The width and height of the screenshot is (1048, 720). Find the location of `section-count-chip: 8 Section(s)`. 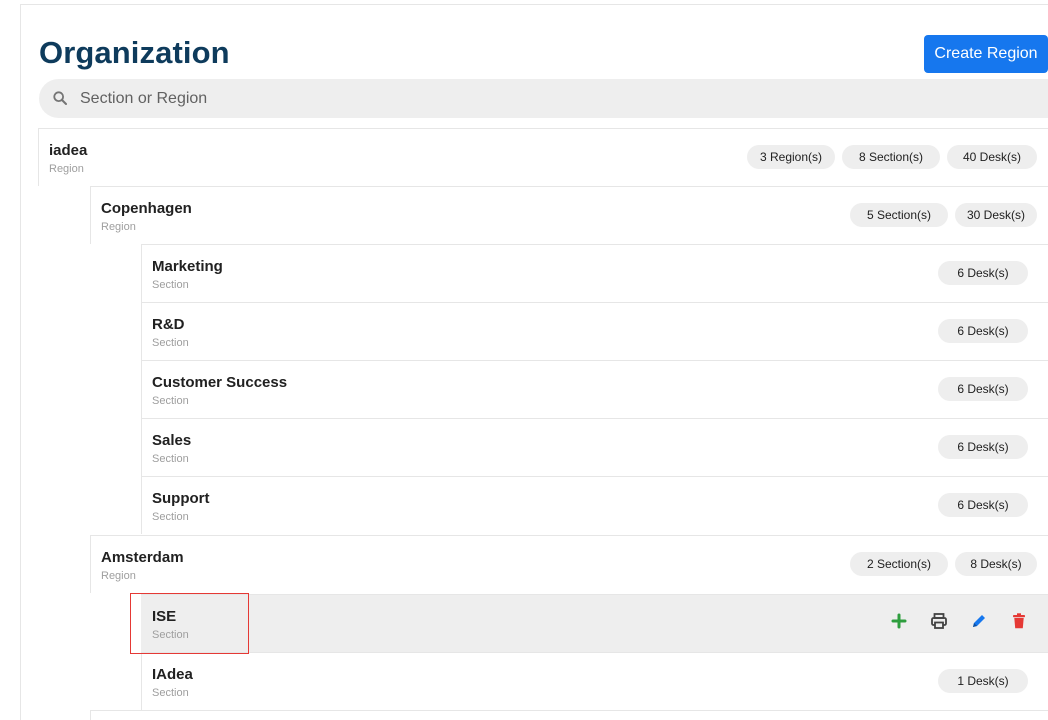

section-count-chip: 8 Section(s) is located at coordinates (891, 157).